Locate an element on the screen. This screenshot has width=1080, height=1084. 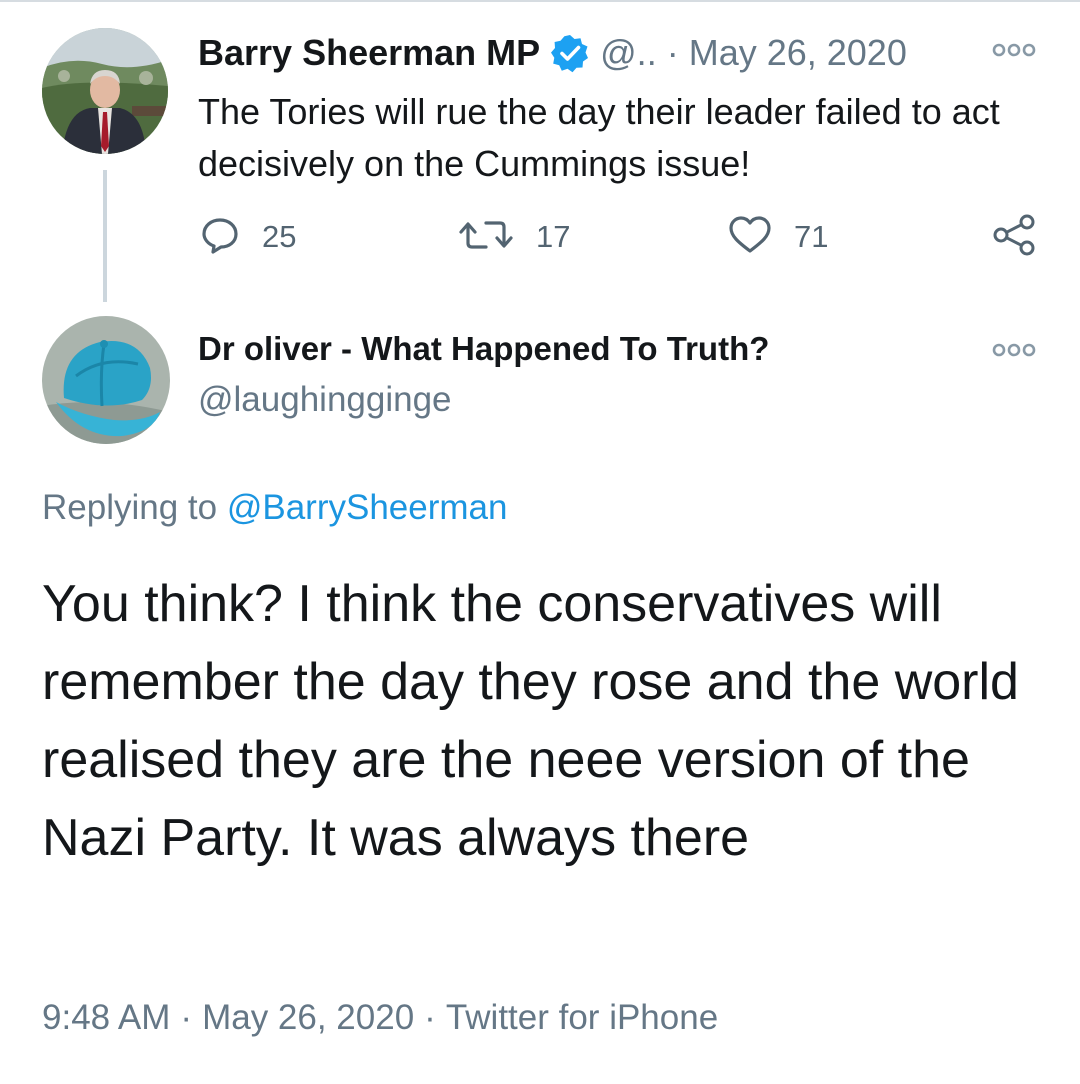
verified-badge-icon is located at coordinates (570, 53).